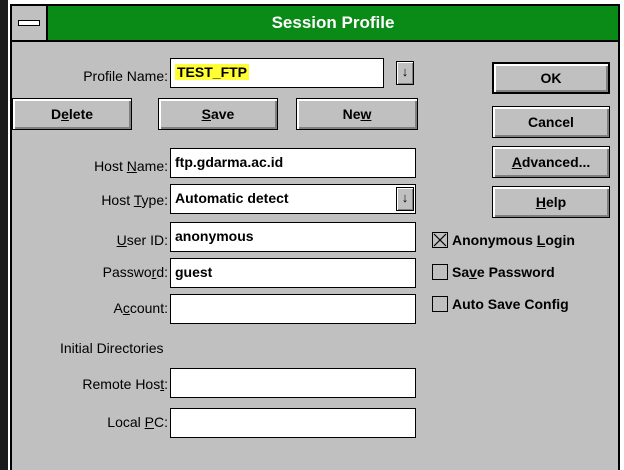 The width and height of the screenshot is (624, 470). What do you see at coordinates (333, 22) in the screenshot?
I see `window-title: Session Profile` at bounding box center [333, 22].